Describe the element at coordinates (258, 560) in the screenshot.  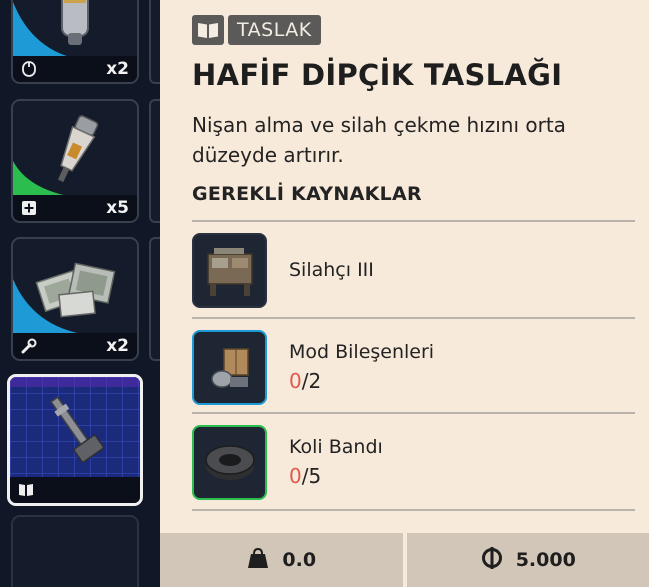
I see `weight-icon` at that location.